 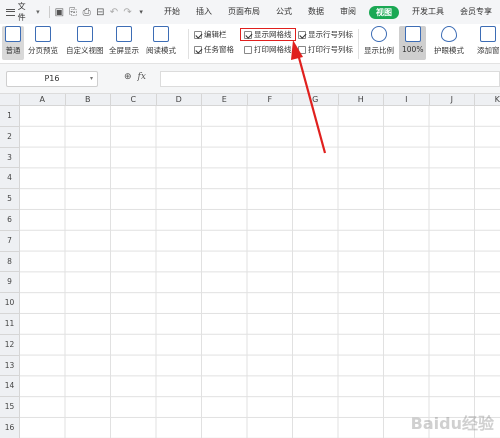 What do you see at coordinates (428, 12) in the screenshot?
I see `tab-developer: 开发工具` at bounding box center [428, 12].